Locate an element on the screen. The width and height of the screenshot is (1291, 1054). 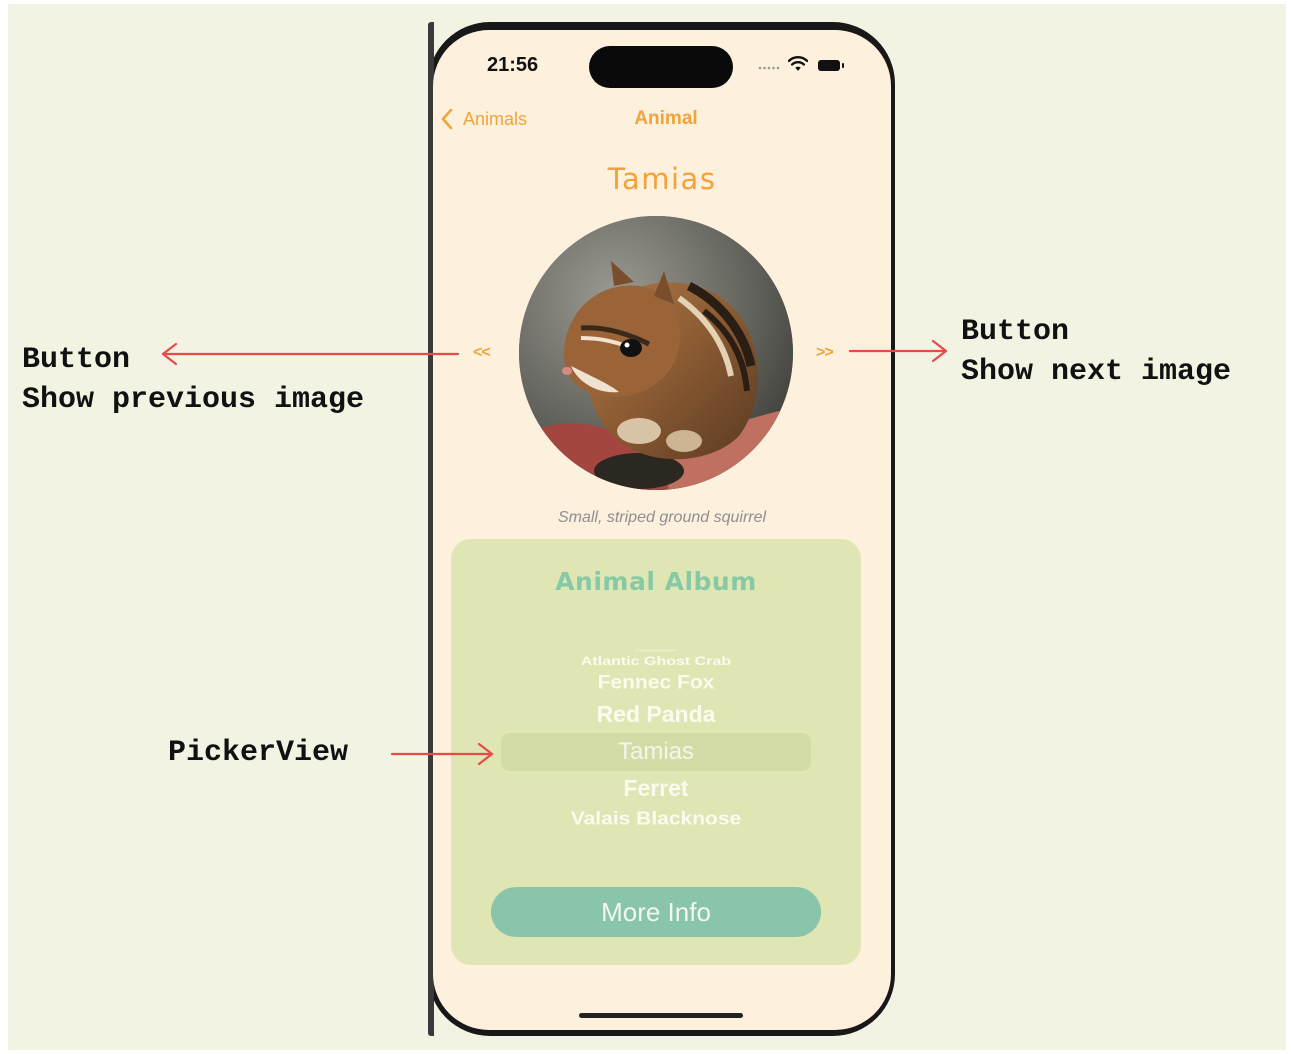
album-title: Animal Album is located at coordinates (656, 581).